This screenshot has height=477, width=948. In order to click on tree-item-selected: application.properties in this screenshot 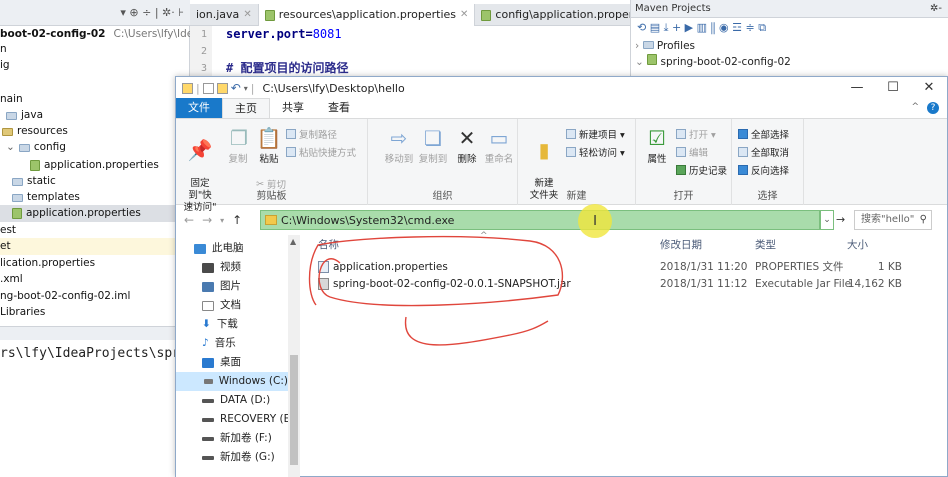, I will do `click(95, 213)`.